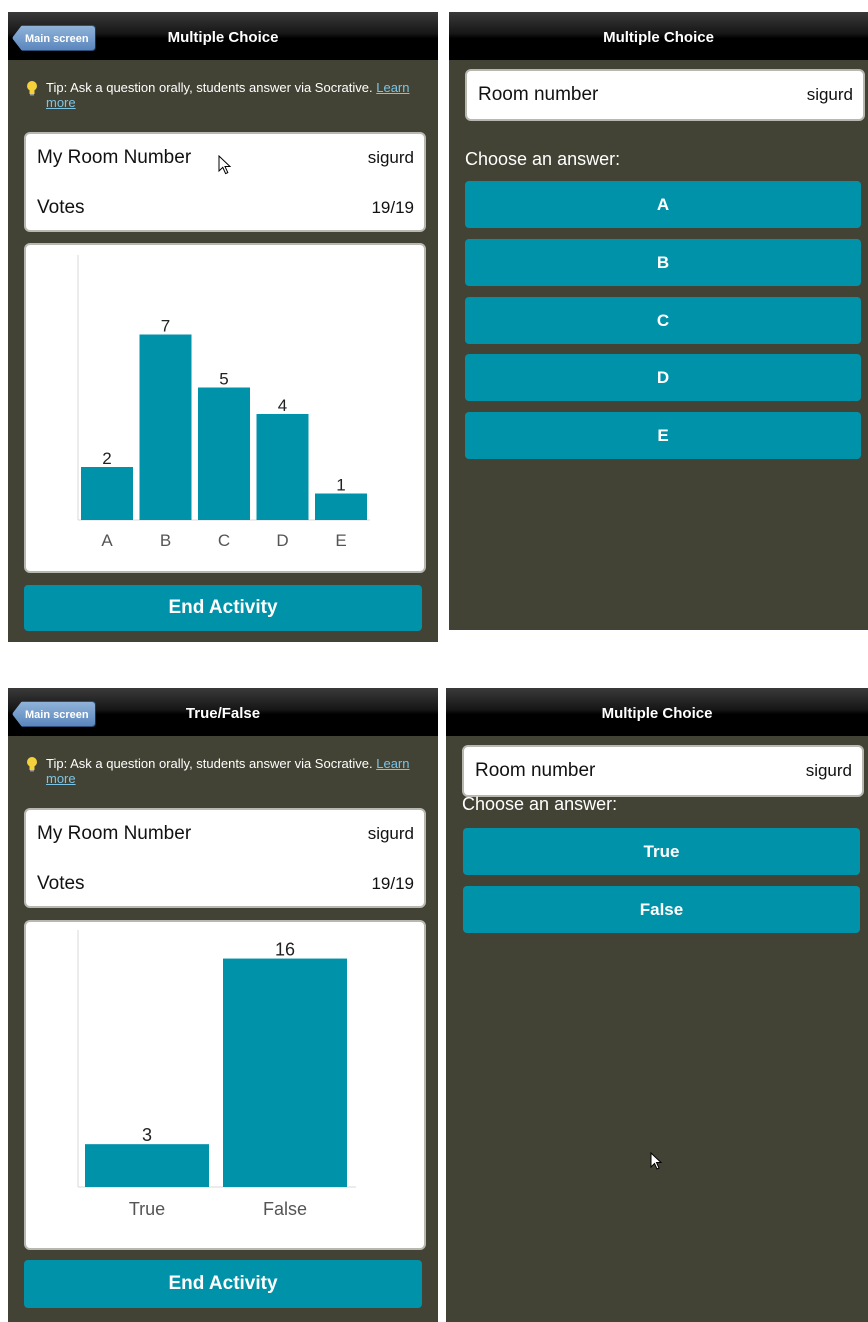 The width and height of the screenshot is (868, 1322). What do you see at coordinates (165, 540) in the screenshot?
I see `category-label: B` at bounding box center [165, 540].